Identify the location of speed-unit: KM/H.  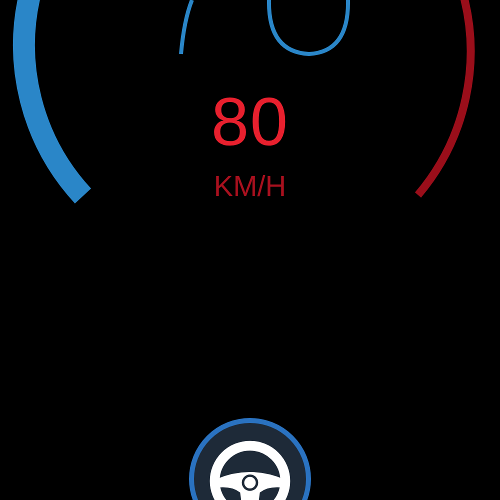
(250, 187).